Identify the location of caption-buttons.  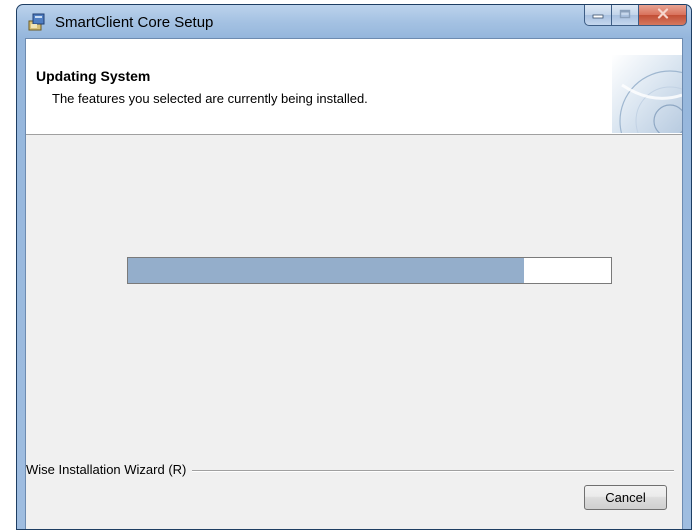
(635, 16).